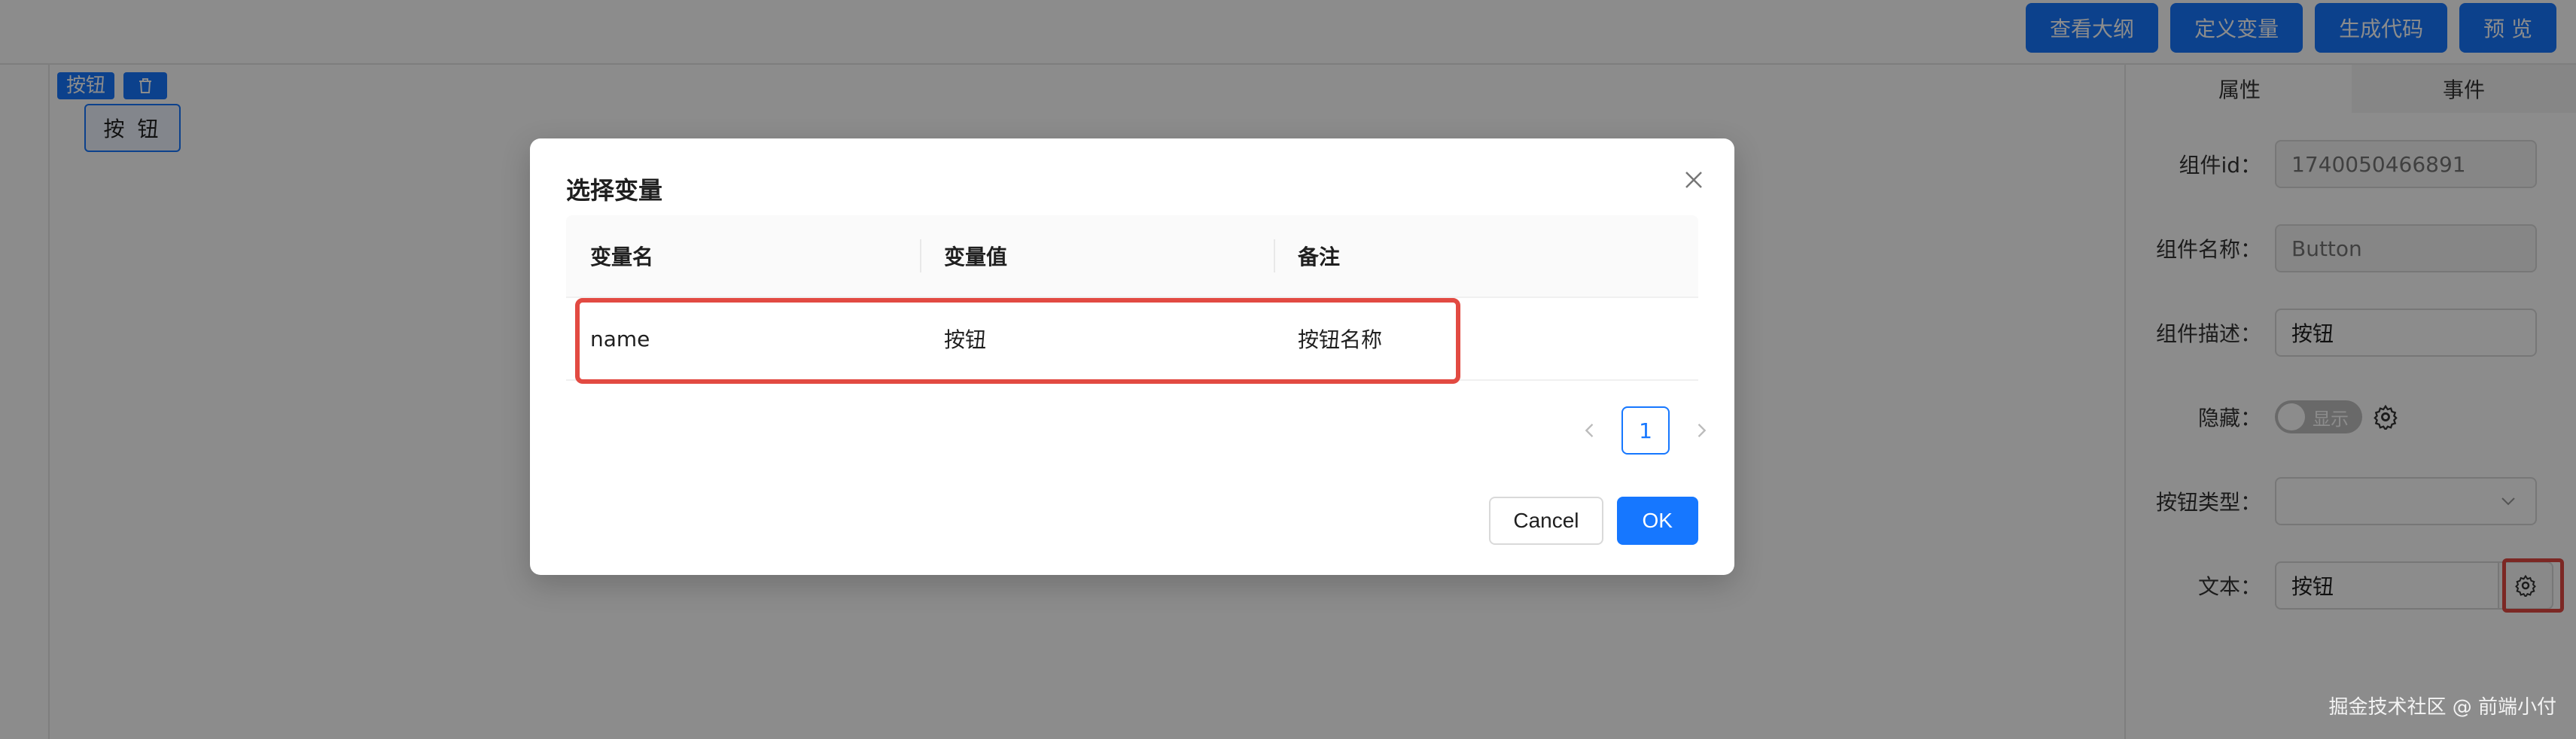 This screenshot has width=2576, height=739. I want to click on table-row: name 按钮 按钮名称, so click(1132, 341).